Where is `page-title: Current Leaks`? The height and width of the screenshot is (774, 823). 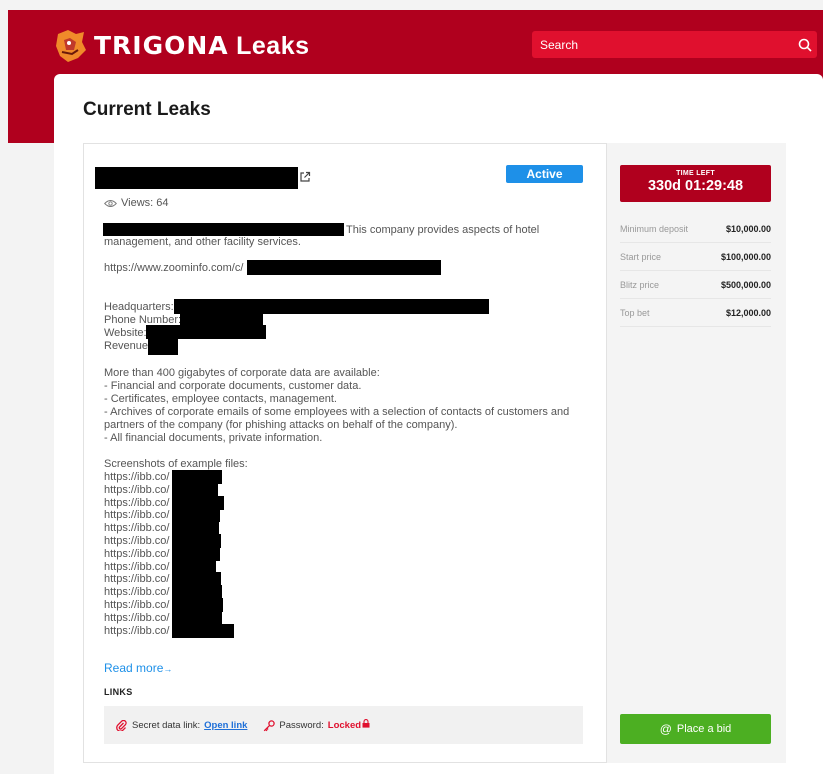 page-title: Current Leaks is located at coordinates (147, 109).